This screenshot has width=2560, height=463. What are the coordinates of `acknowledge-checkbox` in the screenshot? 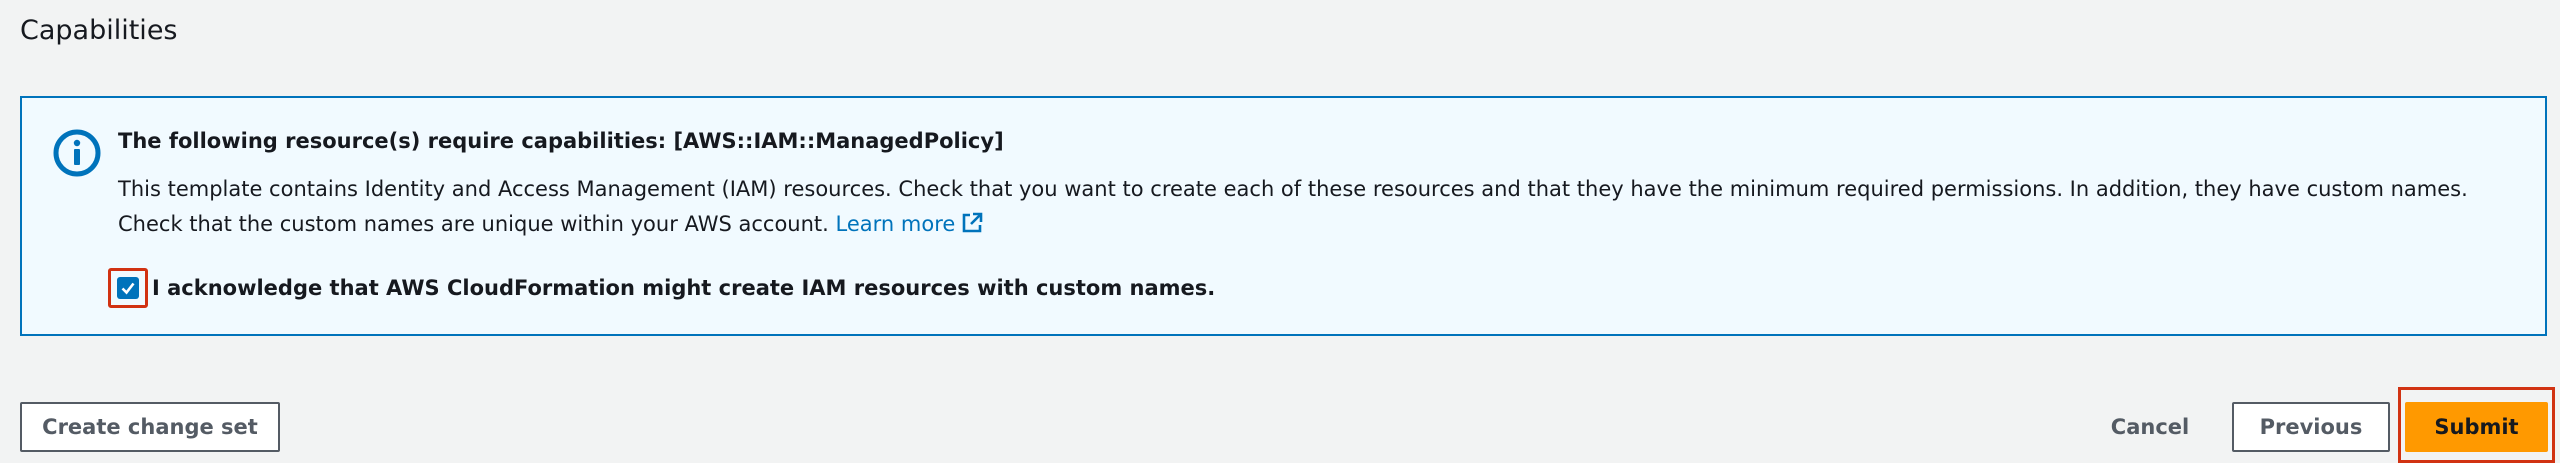 It's located at (128, 288).